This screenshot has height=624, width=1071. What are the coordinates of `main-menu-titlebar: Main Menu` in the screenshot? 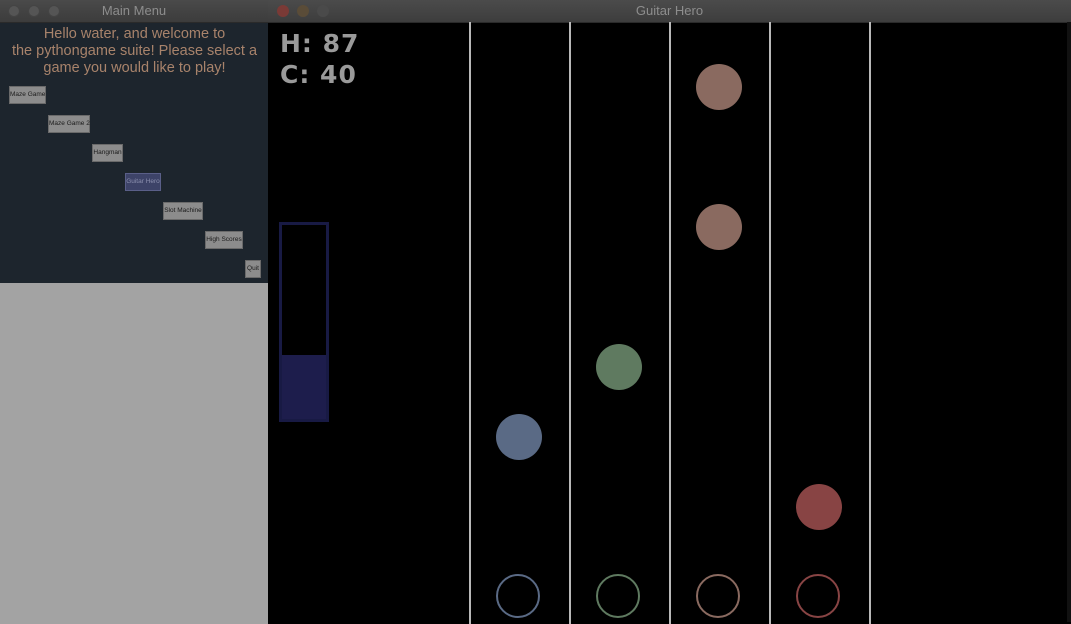 It's located at (134, 11).